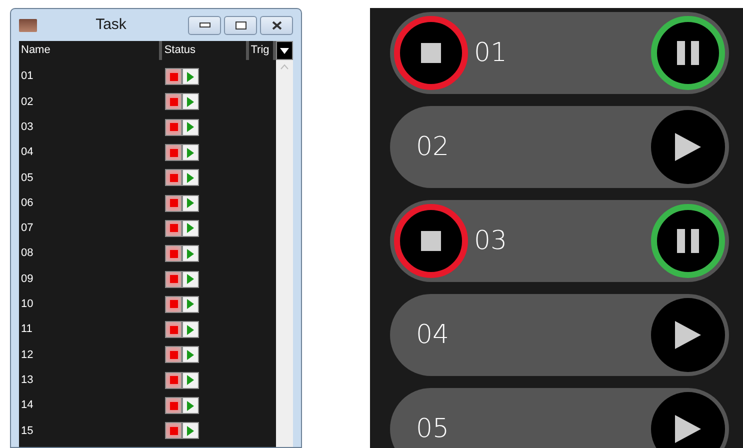  What do you see at coordinates (27, 330) in the screenshot?
I see `task-name: 11` at bounding box center [27, 330].